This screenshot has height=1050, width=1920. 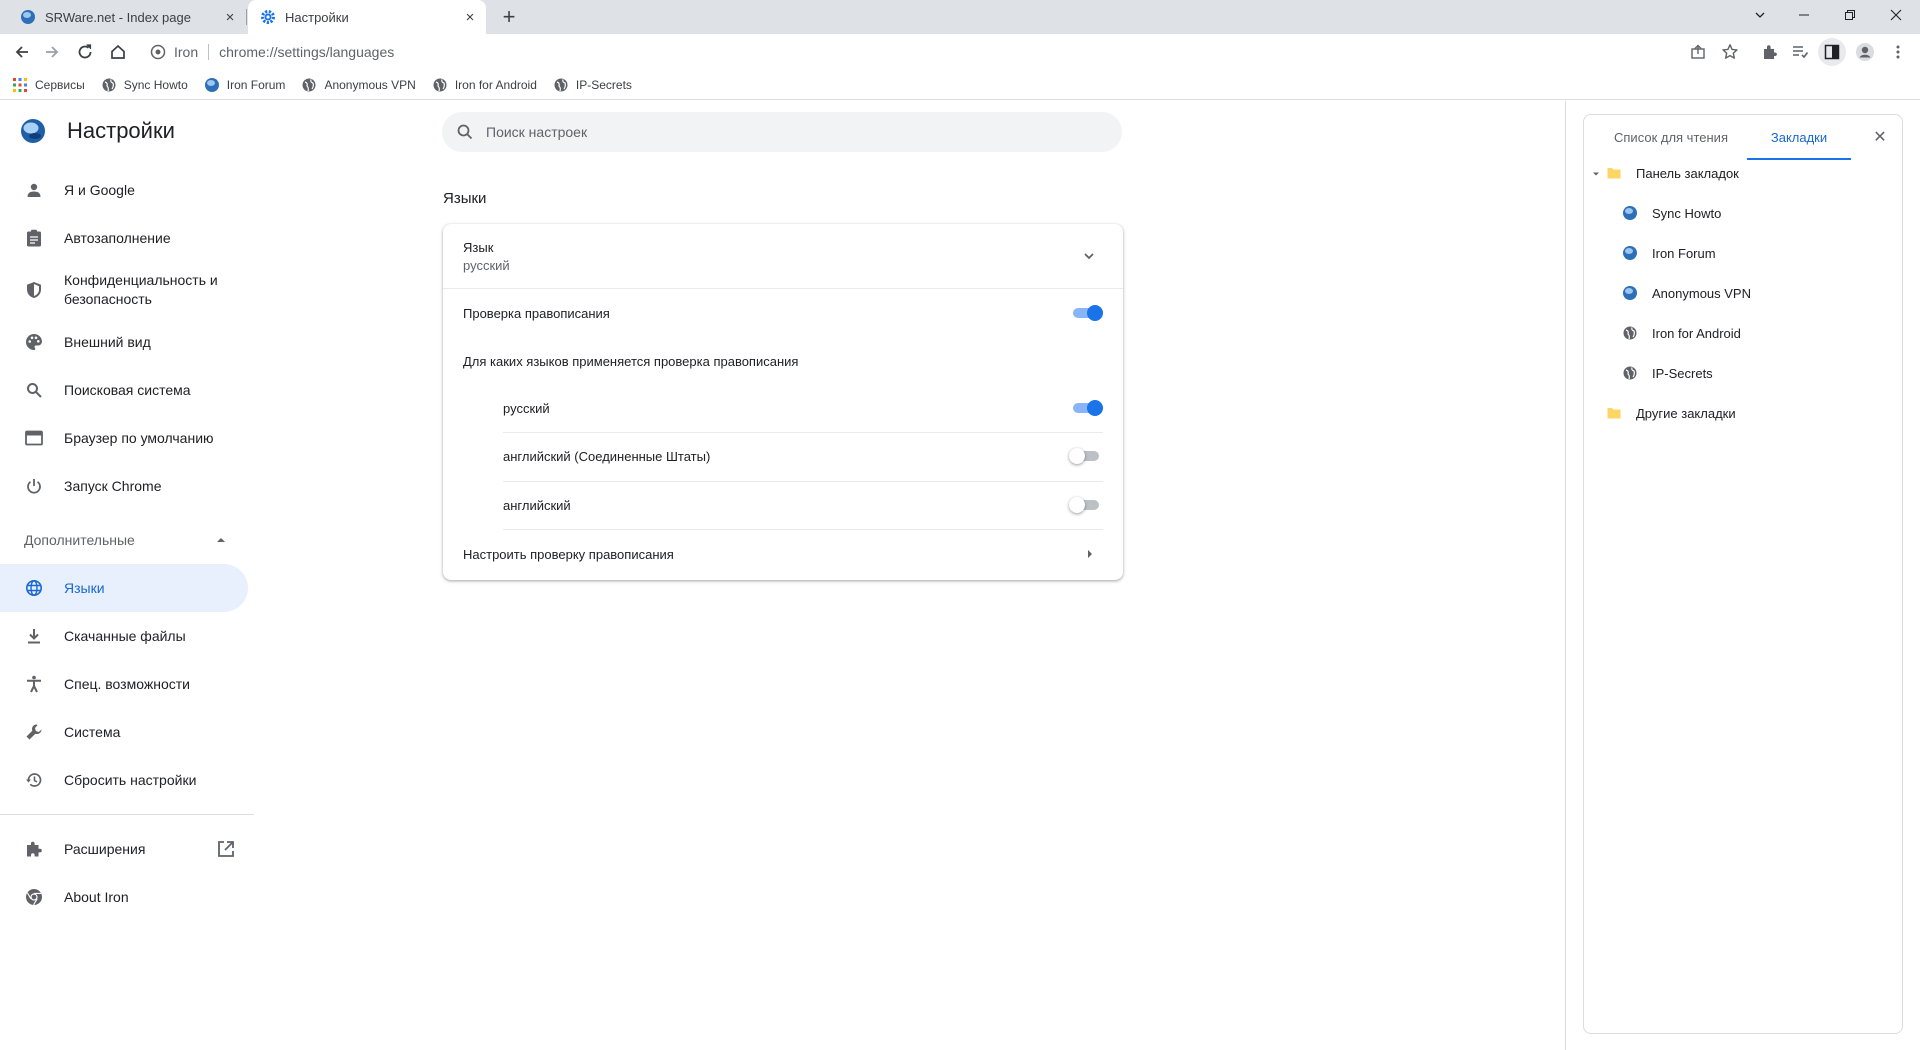 I want to click on profile-avatar-icon, so click(x=1865, y=52).